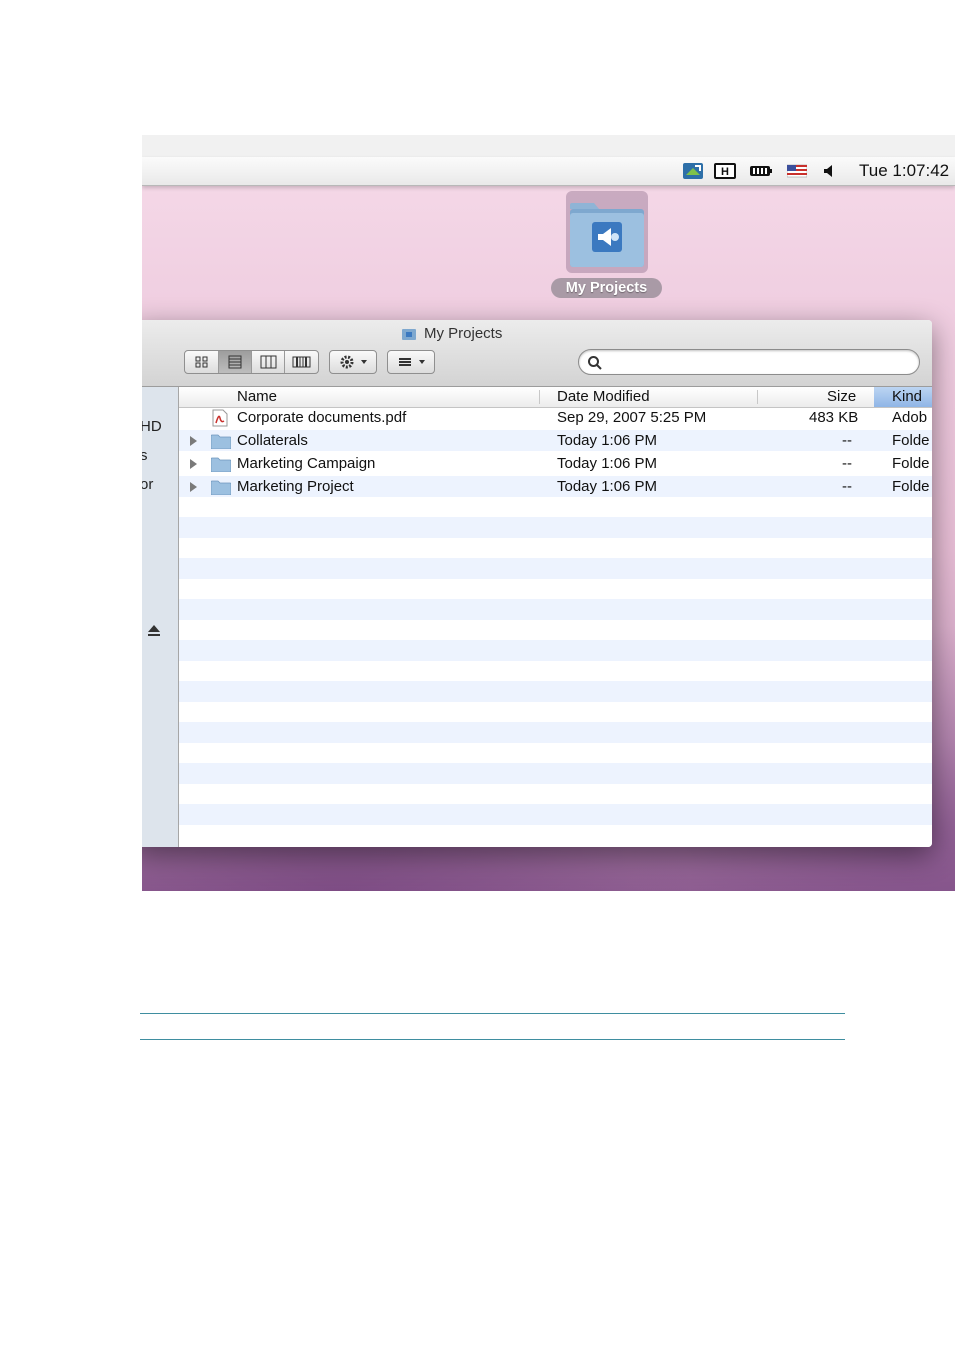 The height and width of the screenshot is (1350, 955). I want to click on file-name: Collaterals, so click(272, 440).